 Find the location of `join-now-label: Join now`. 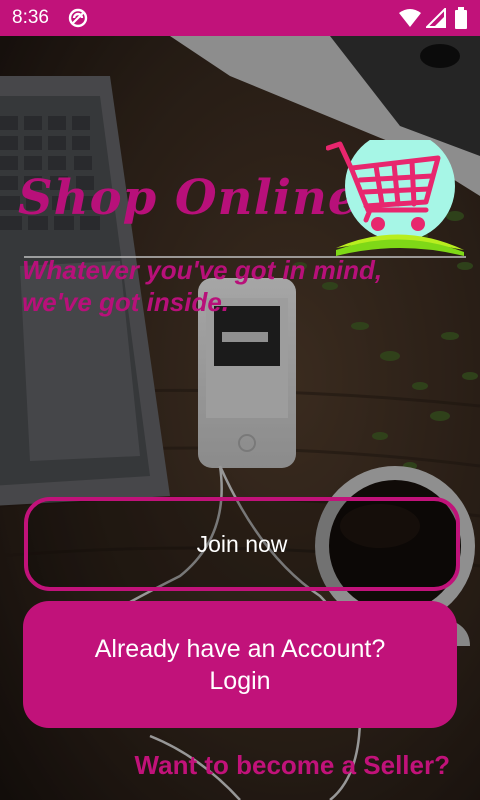

join-now-label: Join now is located at coordinates (242, 543).